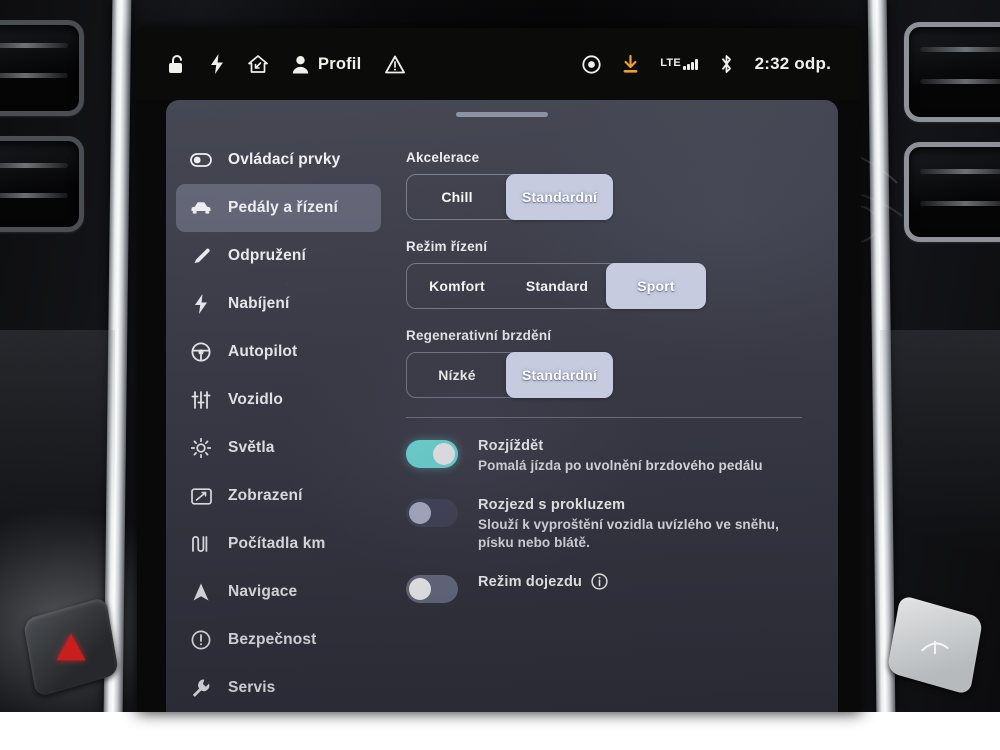 The width and height of the screenshot is (1000, 750). I want to click on sidebar-item-service: Servis, so click(278, 688).